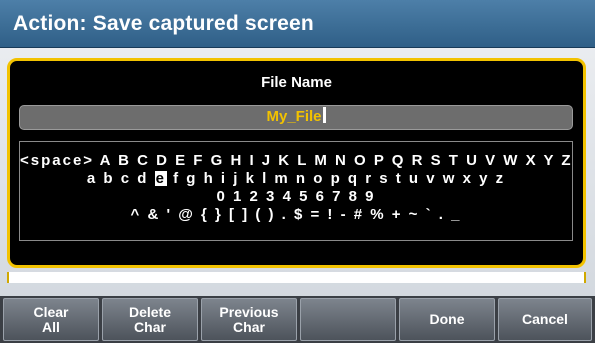  What do you see at coordinates (121, 178) in the screenshot?
I see `keyboard-lowercase-before: a b c d` at bounding box center [121, 178].